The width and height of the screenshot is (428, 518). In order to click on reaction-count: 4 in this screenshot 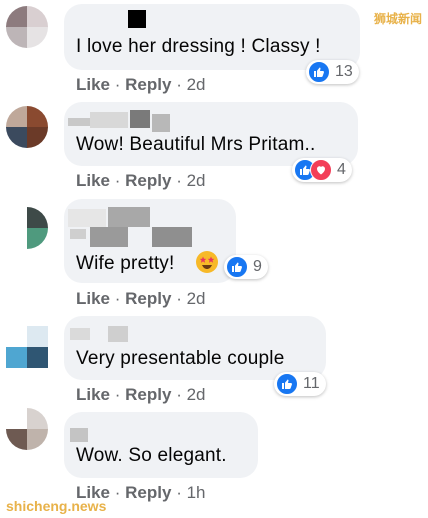, I will do `click(341, 169)`.